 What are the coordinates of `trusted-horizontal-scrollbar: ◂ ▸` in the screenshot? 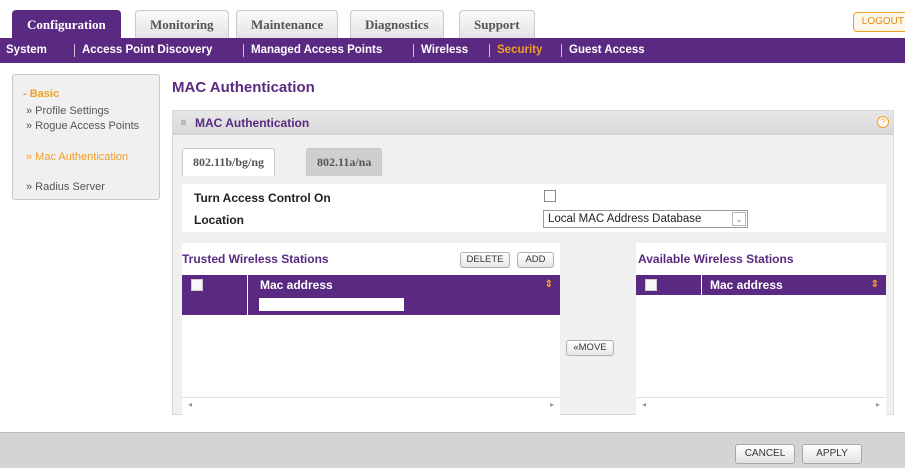 It's located at (371, 405).